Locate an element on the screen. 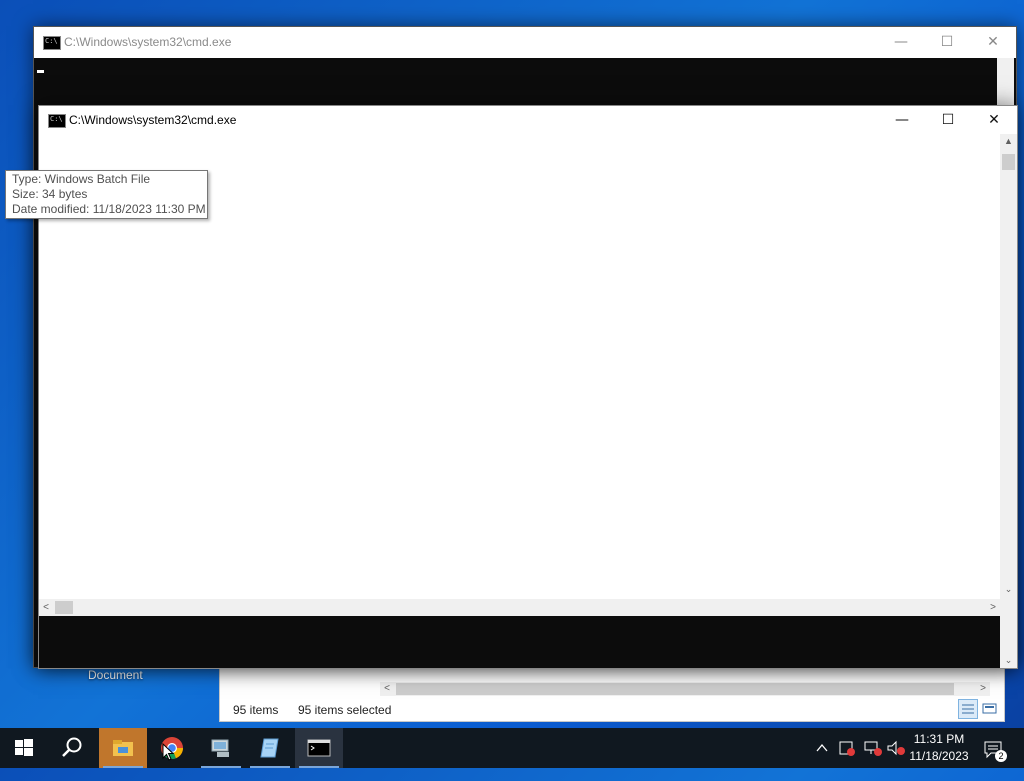 The image size is (1024, 781). network-computer-icon is located at coordinates (220, 748).